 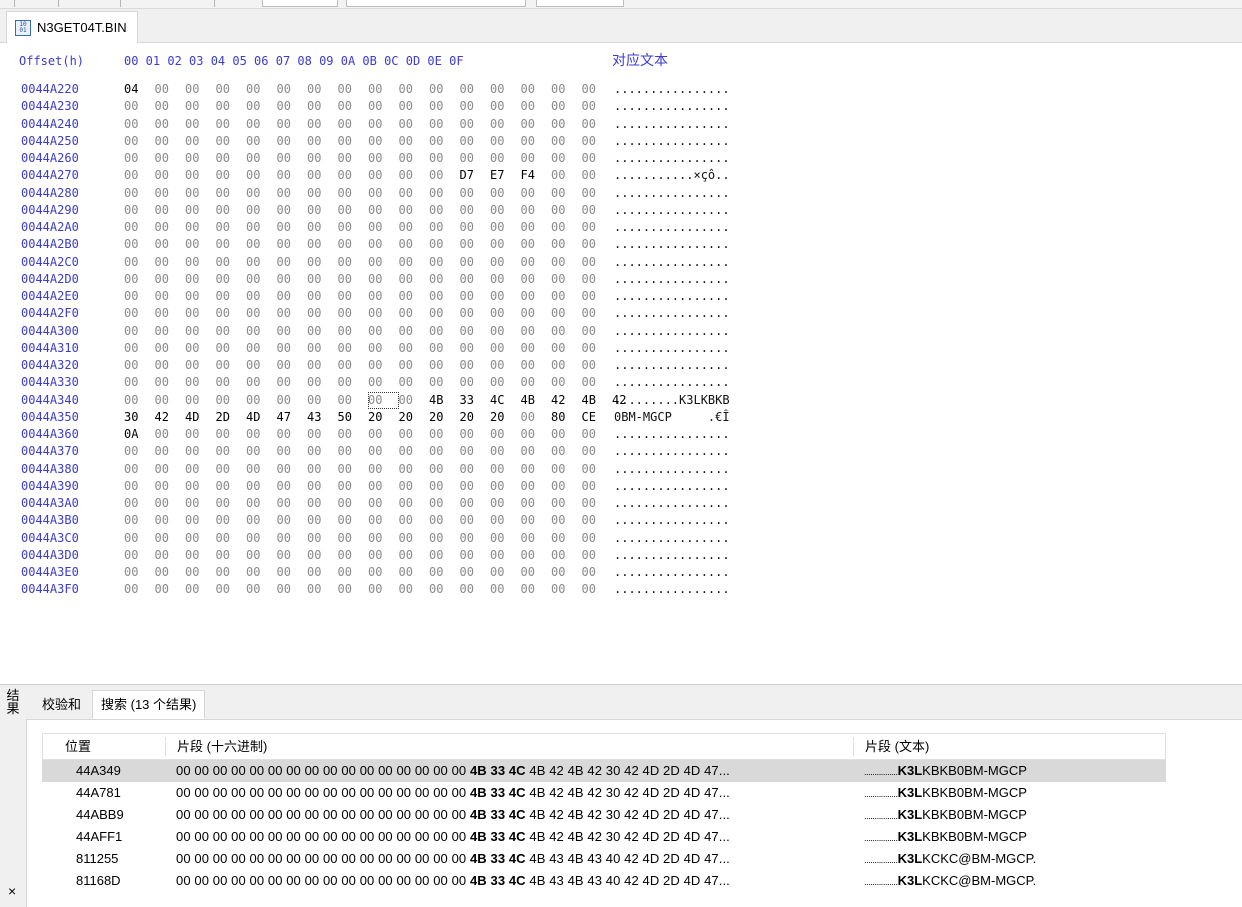 I want to click on column-text: 片段 (文本), so click(x=897, y=746).